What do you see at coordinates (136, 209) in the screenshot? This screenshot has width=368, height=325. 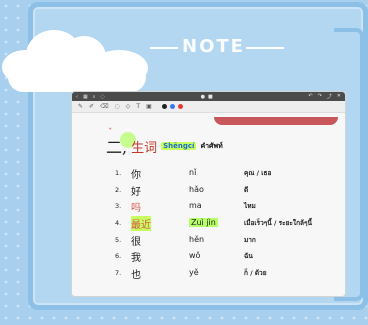 I see `vocab-chinese: 吗` at bounding box center [136, 209].